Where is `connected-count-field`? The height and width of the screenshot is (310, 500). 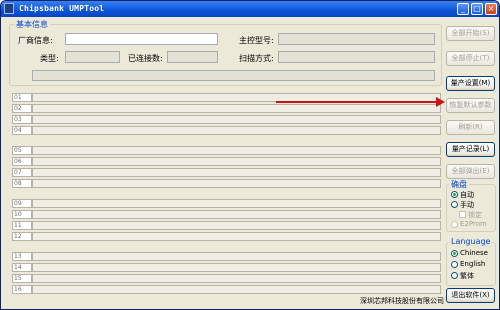 connected-count-field is located at coordinates (192, 57).